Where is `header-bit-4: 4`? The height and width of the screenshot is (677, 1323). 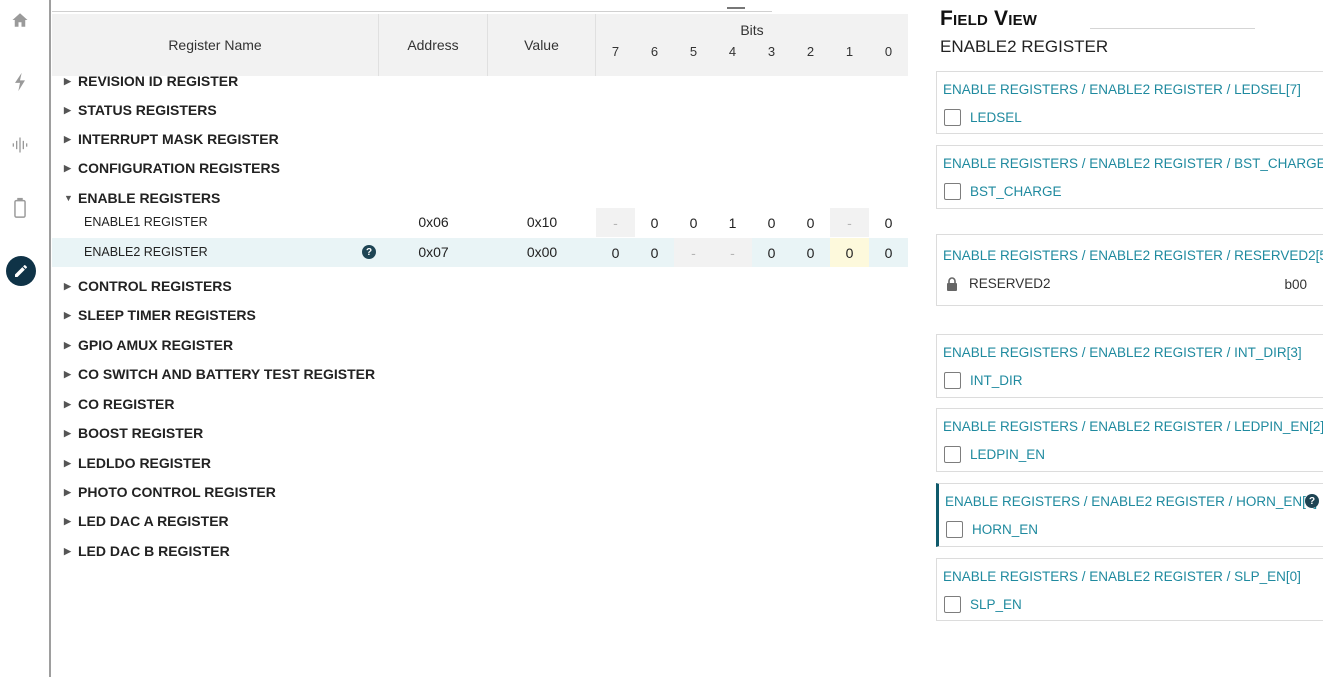
header-bit-4: 4 is located at coordinates (732, 51).